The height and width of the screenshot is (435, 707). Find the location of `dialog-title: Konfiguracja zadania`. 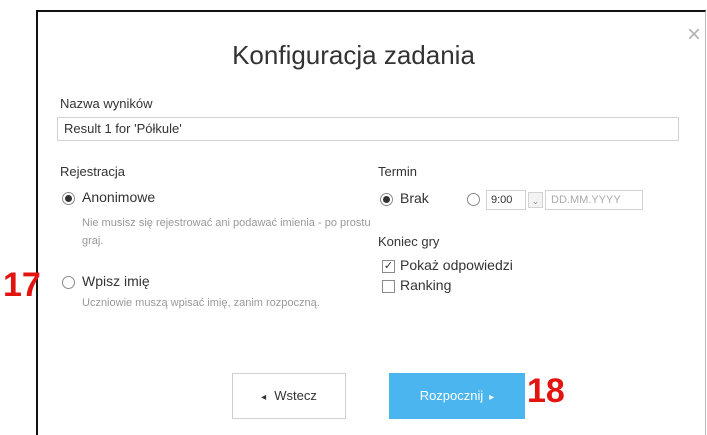

dialog-title: Konfiguracja zadania is located at coordinates (353, 55).